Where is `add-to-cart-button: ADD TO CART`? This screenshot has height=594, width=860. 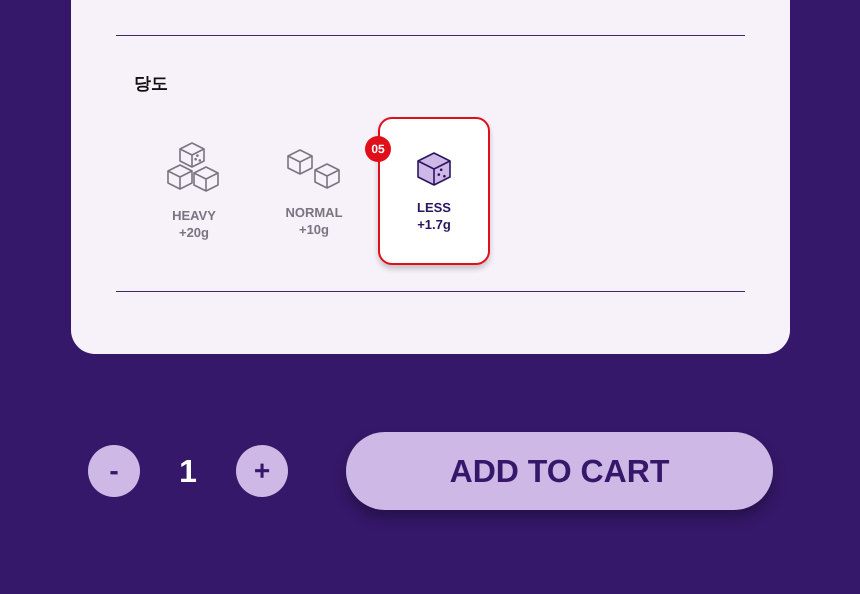
add-to-cart-button: ADD TO CART is located at coordinates (559, 471).